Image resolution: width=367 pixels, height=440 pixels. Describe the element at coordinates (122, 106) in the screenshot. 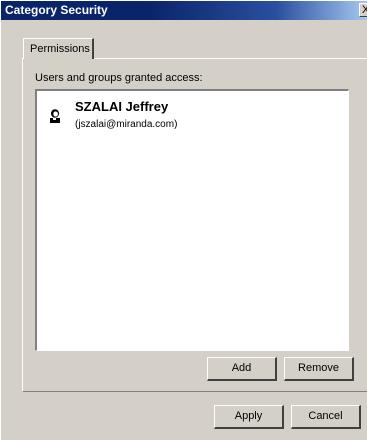

I see `user-name: SZALAI Jeffrey` at that location.